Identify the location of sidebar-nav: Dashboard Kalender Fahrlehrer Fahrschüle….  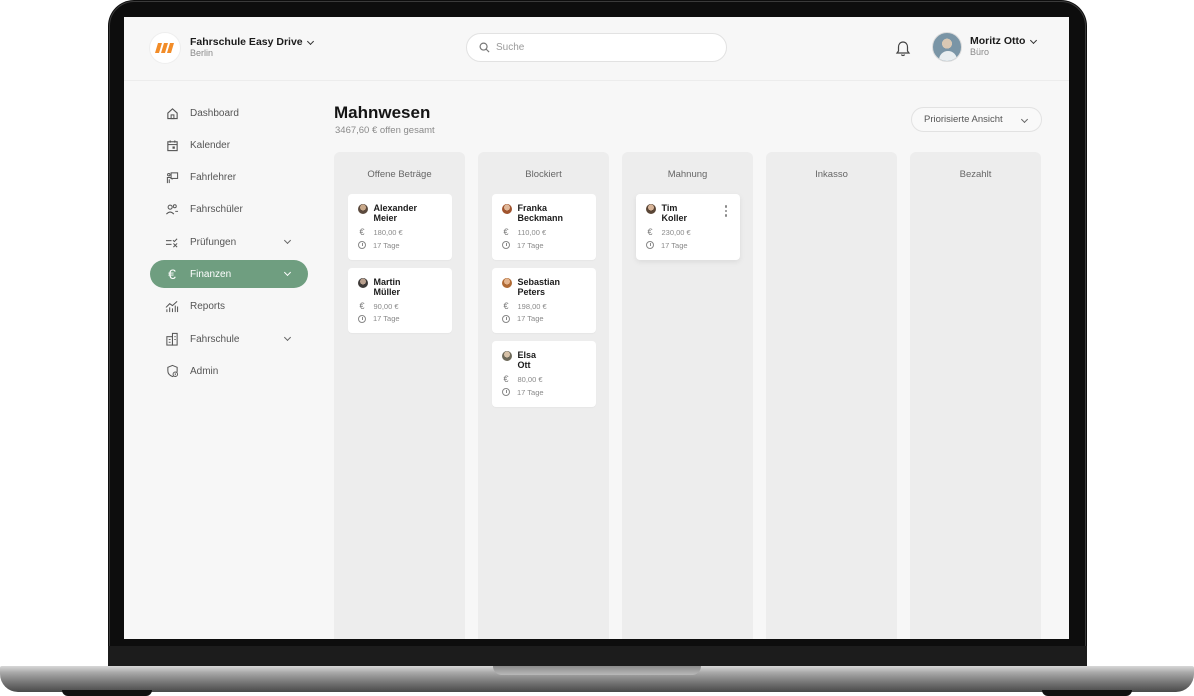
(229, 244).